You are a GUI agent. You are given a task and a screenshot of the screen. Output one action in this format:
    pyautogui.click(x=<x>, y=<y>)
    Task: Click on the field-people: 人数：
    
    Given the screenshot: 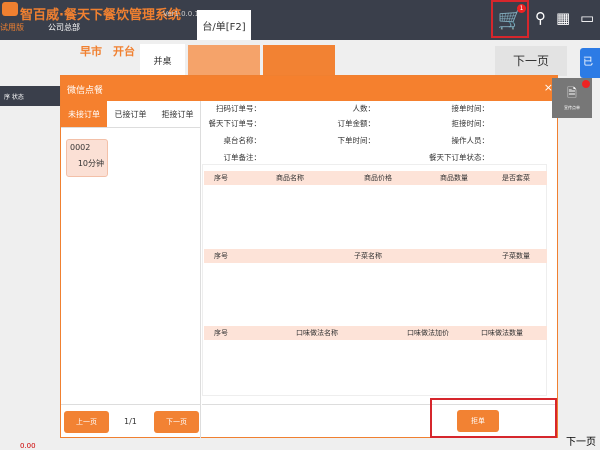 What is the action you would take?
    pyautogui.click(x=364, y=108)
    